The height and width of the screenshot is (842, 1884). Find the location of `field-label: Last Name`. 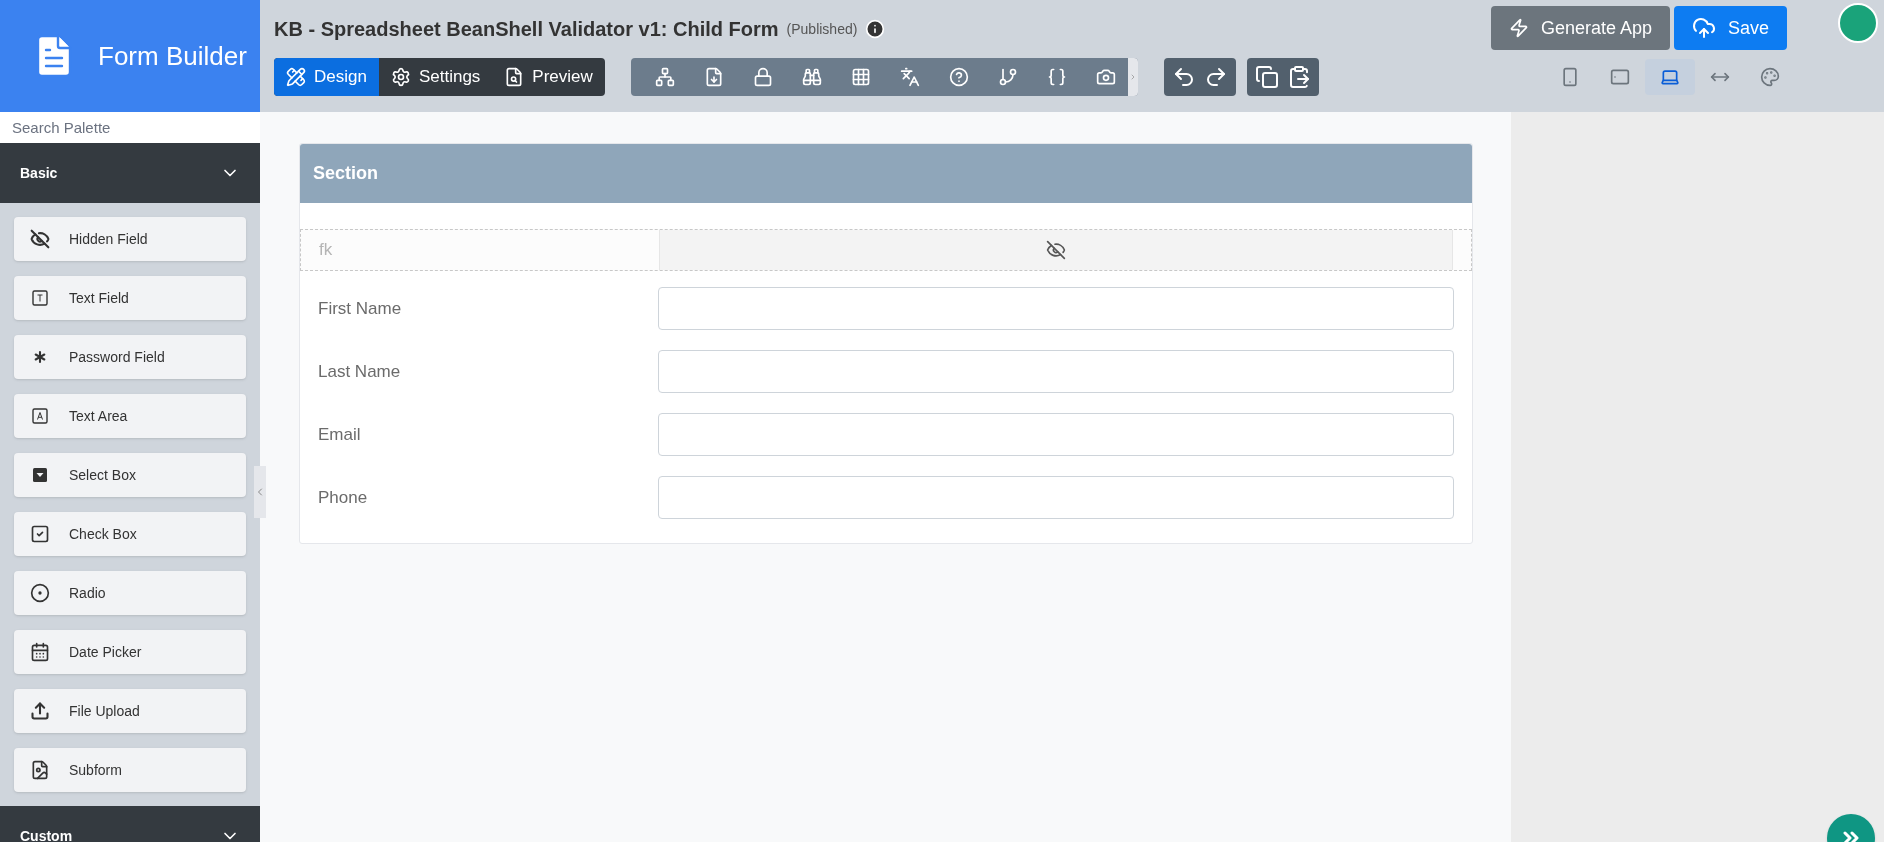

field-label: Last Name is located at coordinates (359, 371).